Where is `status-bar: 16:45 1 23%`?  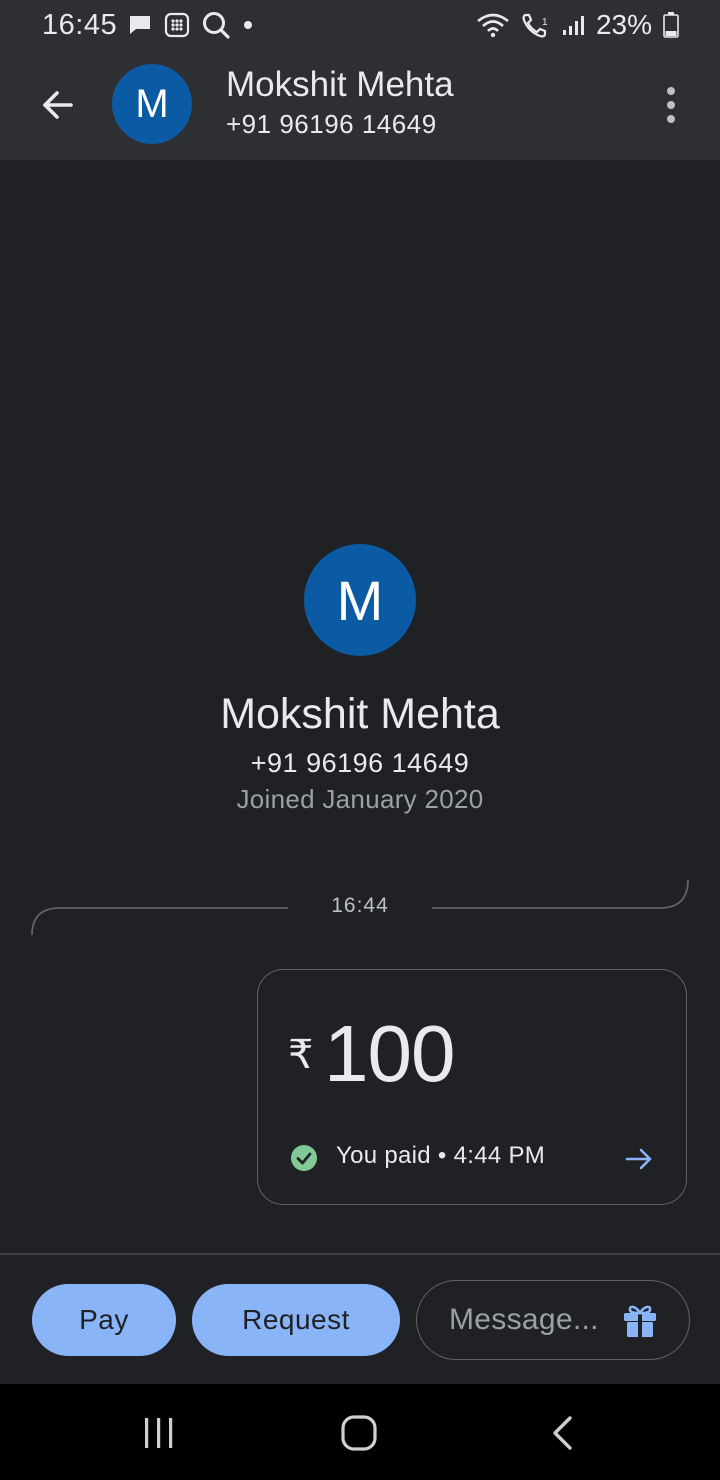 status-bar: 16:45 1 23% is located at coordinates (360, 25).